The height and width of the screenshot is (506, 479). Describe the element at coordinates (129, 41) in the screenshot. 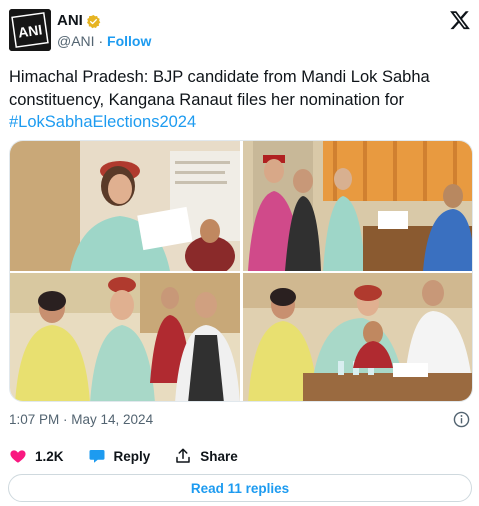

I see `follow-button: Follow` at that location.